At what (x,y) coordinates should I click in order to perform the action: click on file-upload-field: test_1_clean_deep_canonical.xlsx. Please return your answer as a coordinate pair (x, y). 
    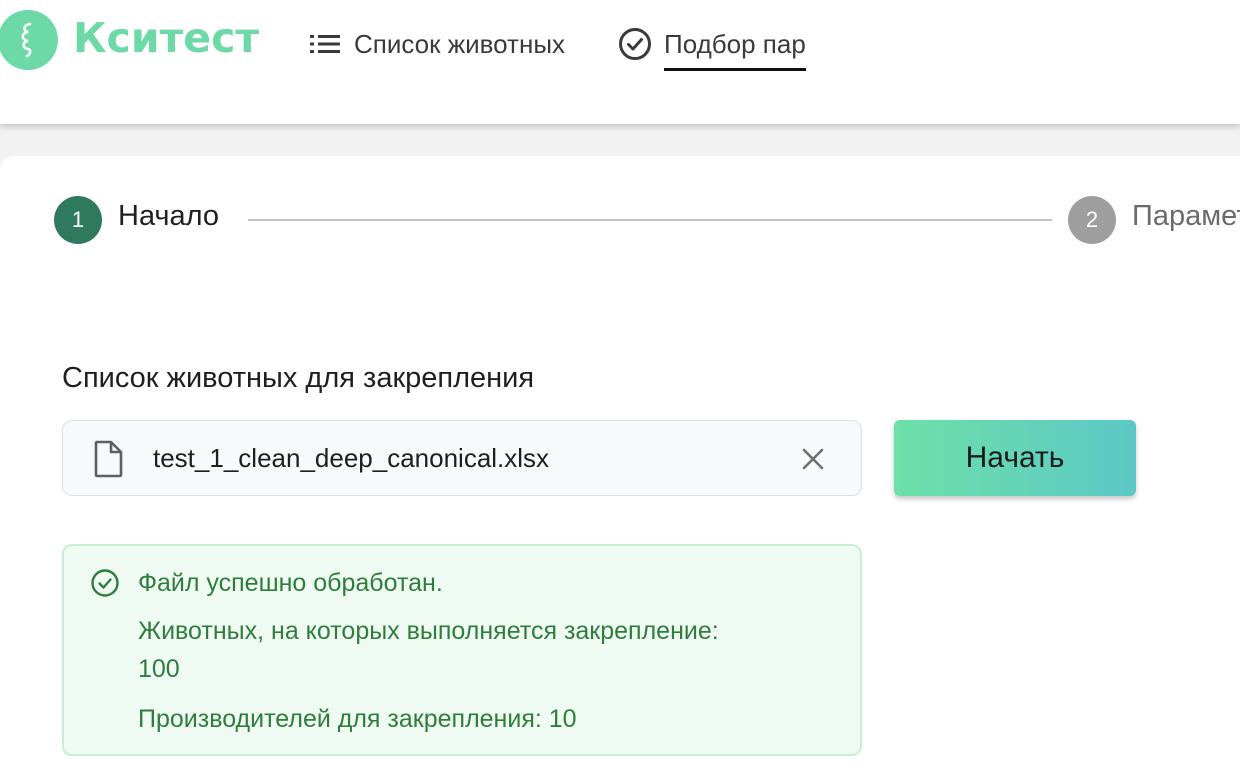
    Looking at the image, I should click on (462, 458).